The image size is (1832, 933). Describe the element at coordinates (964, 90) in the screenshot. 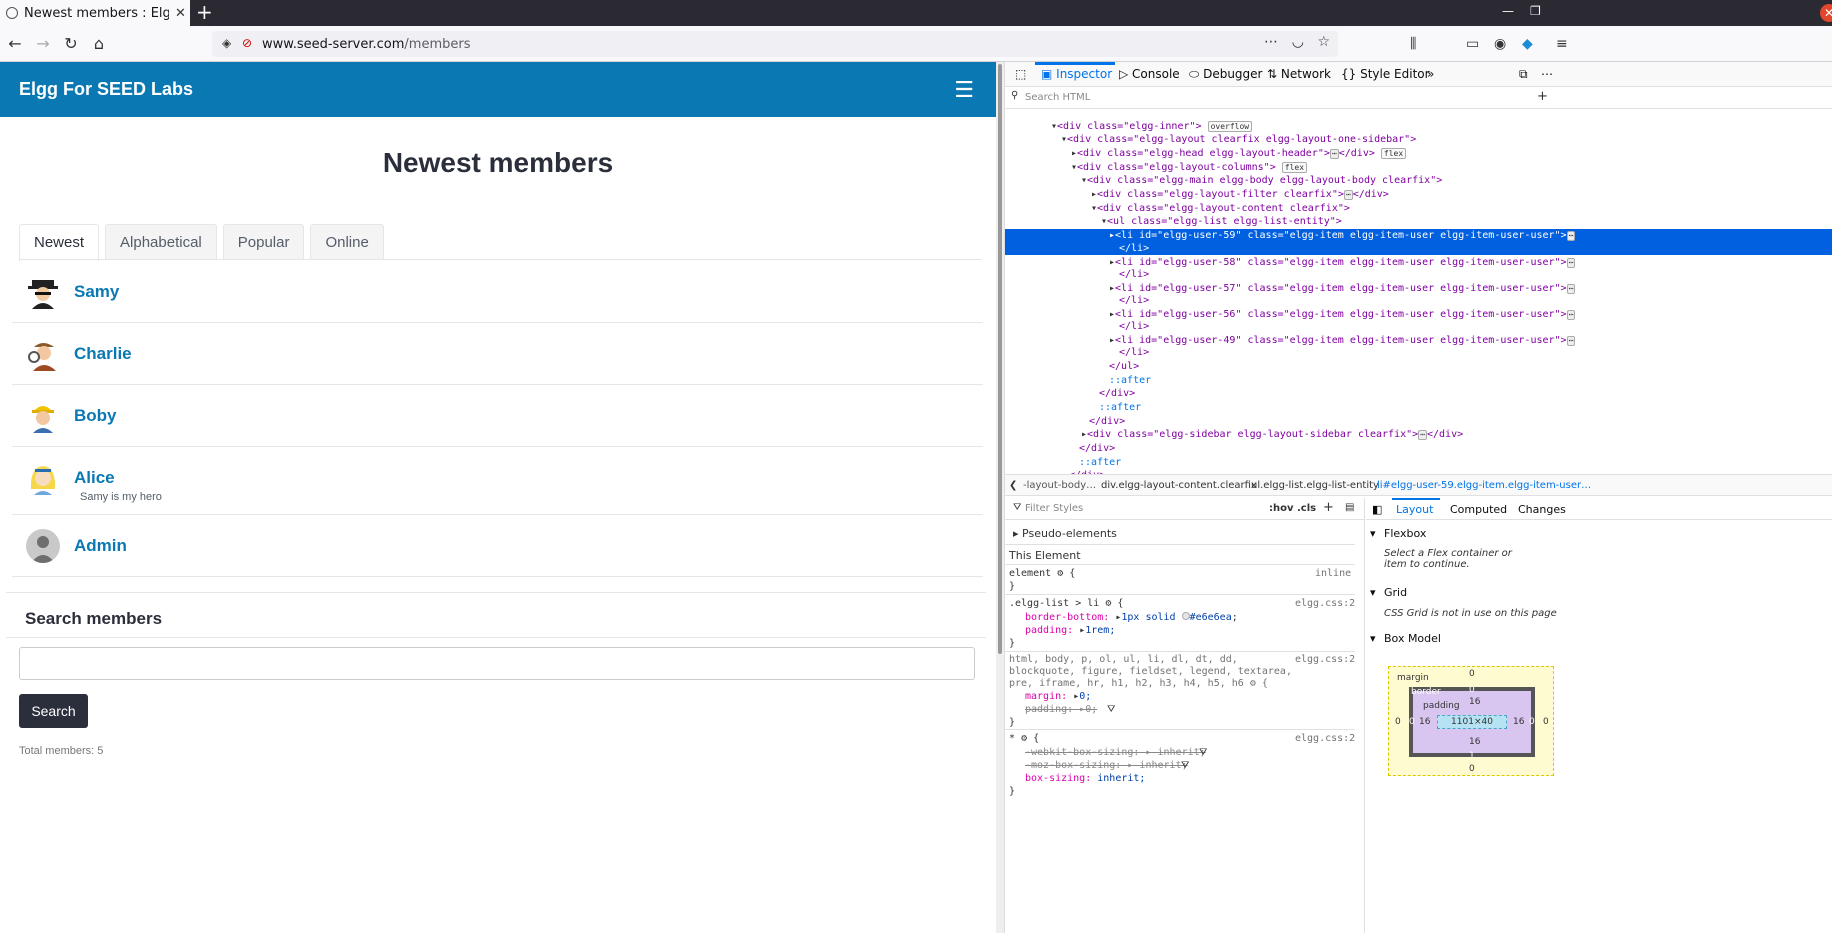

I see `hamburger-menu-icon: ☰` at that location.